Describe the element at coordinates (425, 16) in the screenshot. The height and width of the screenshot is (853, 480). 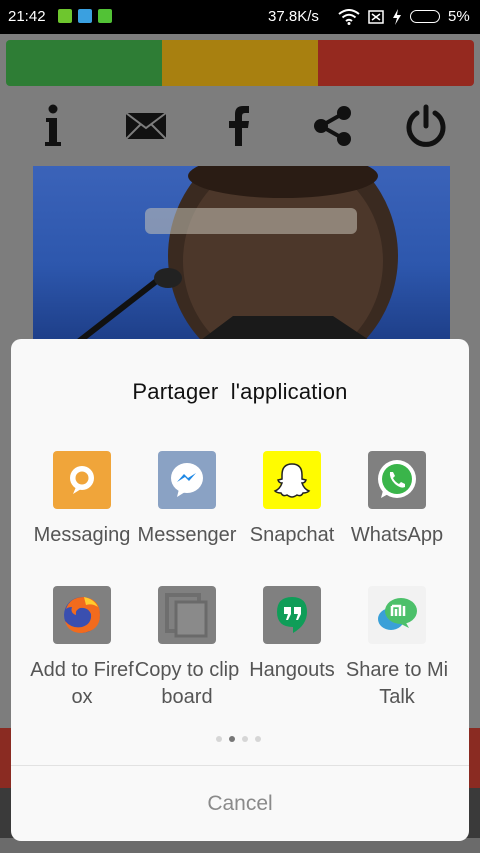
I see `battery-icon` at that location.